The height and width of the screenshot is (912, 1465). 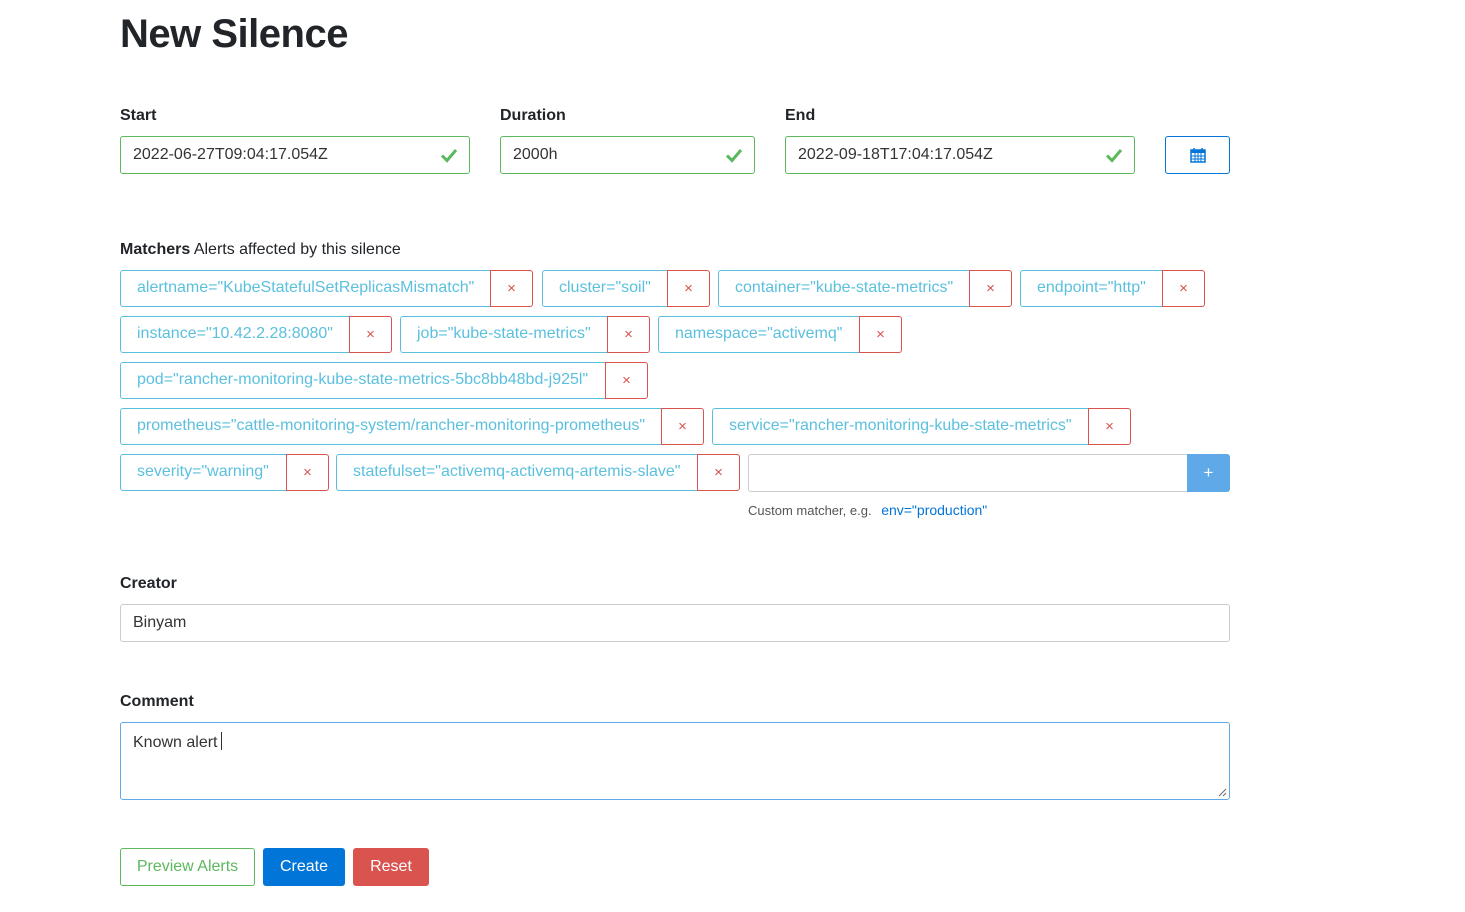 What do you see at coordinates (800, 115) in the screenshot?
I see `end-label: End` at bounding box center [800, 115].